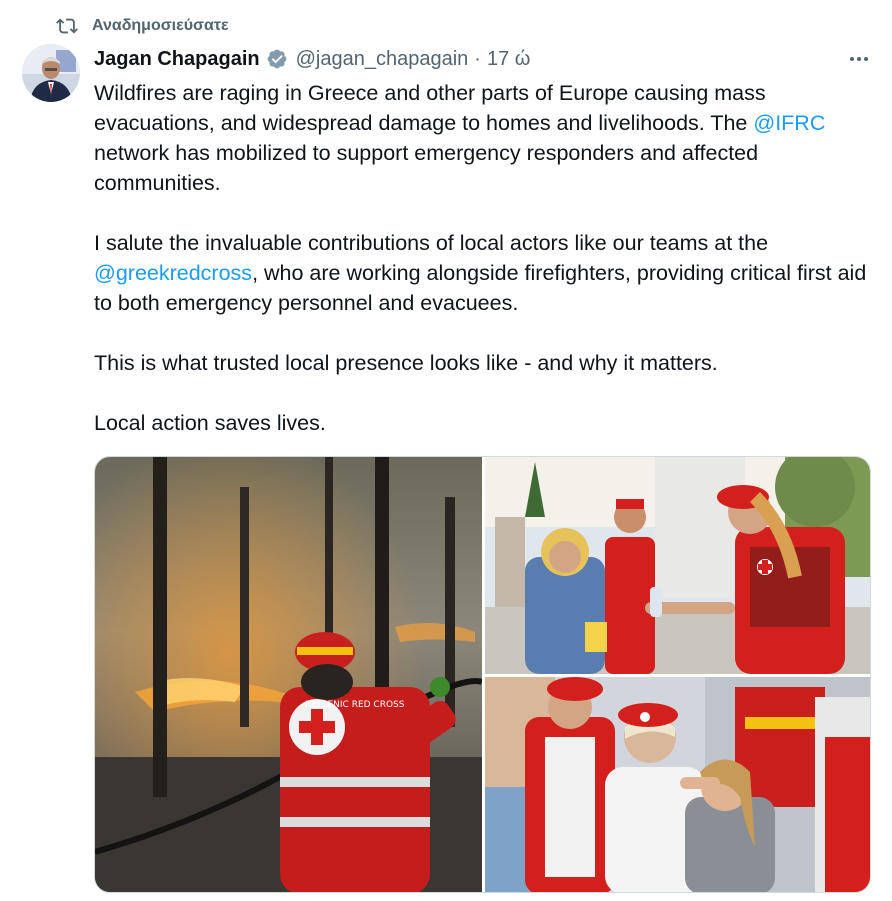  Describe the element at coordinates (508, 59) in the screenshot. I see `timestamp: 17 ώ` at that location.